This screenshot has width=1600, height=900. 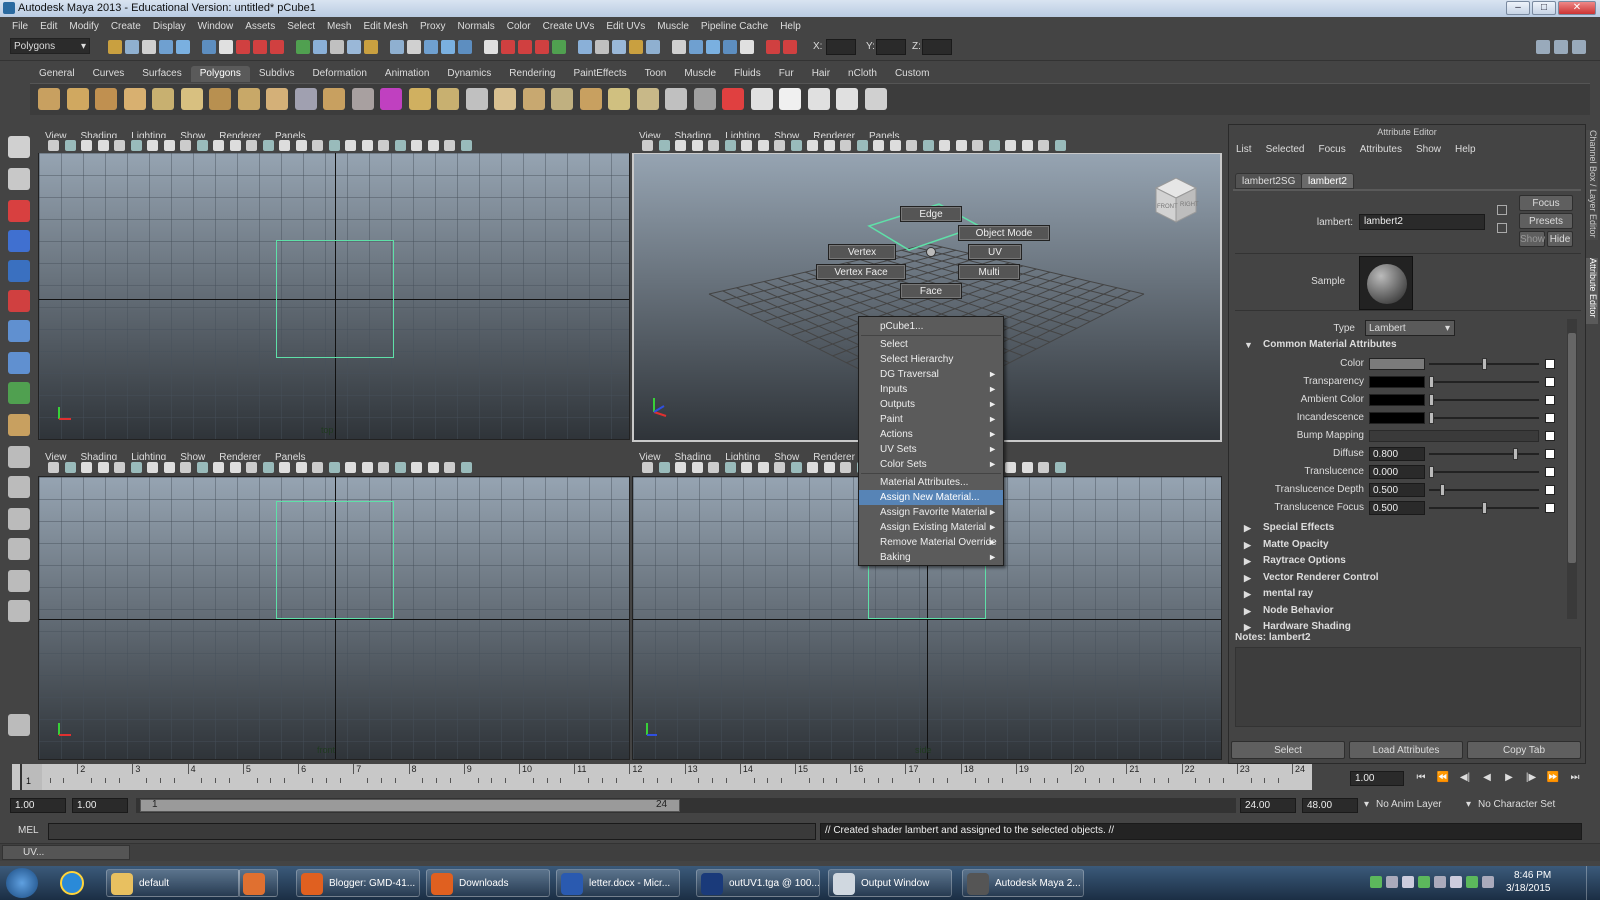 What do you see at coordinates (1544, 8) in the screenshot?
I see `maximize-button: □` at bounding box center [1544, 8].